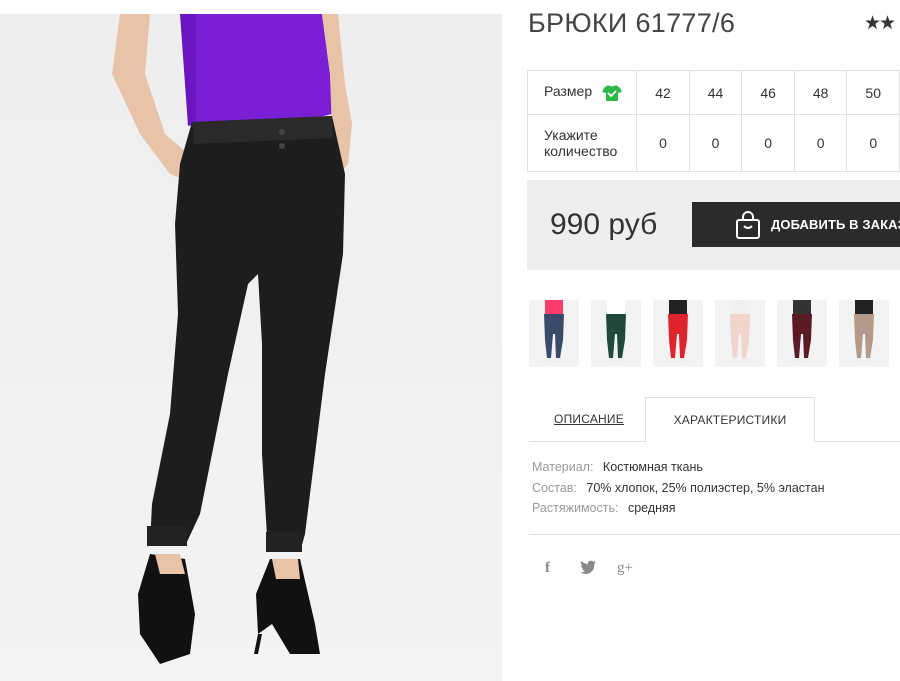 Image resolution: width=900 pixels, height=681 pixels. Describe the element at coordinates (715, 92) in the screenshot. I see `size-col-44: 44` at that location.